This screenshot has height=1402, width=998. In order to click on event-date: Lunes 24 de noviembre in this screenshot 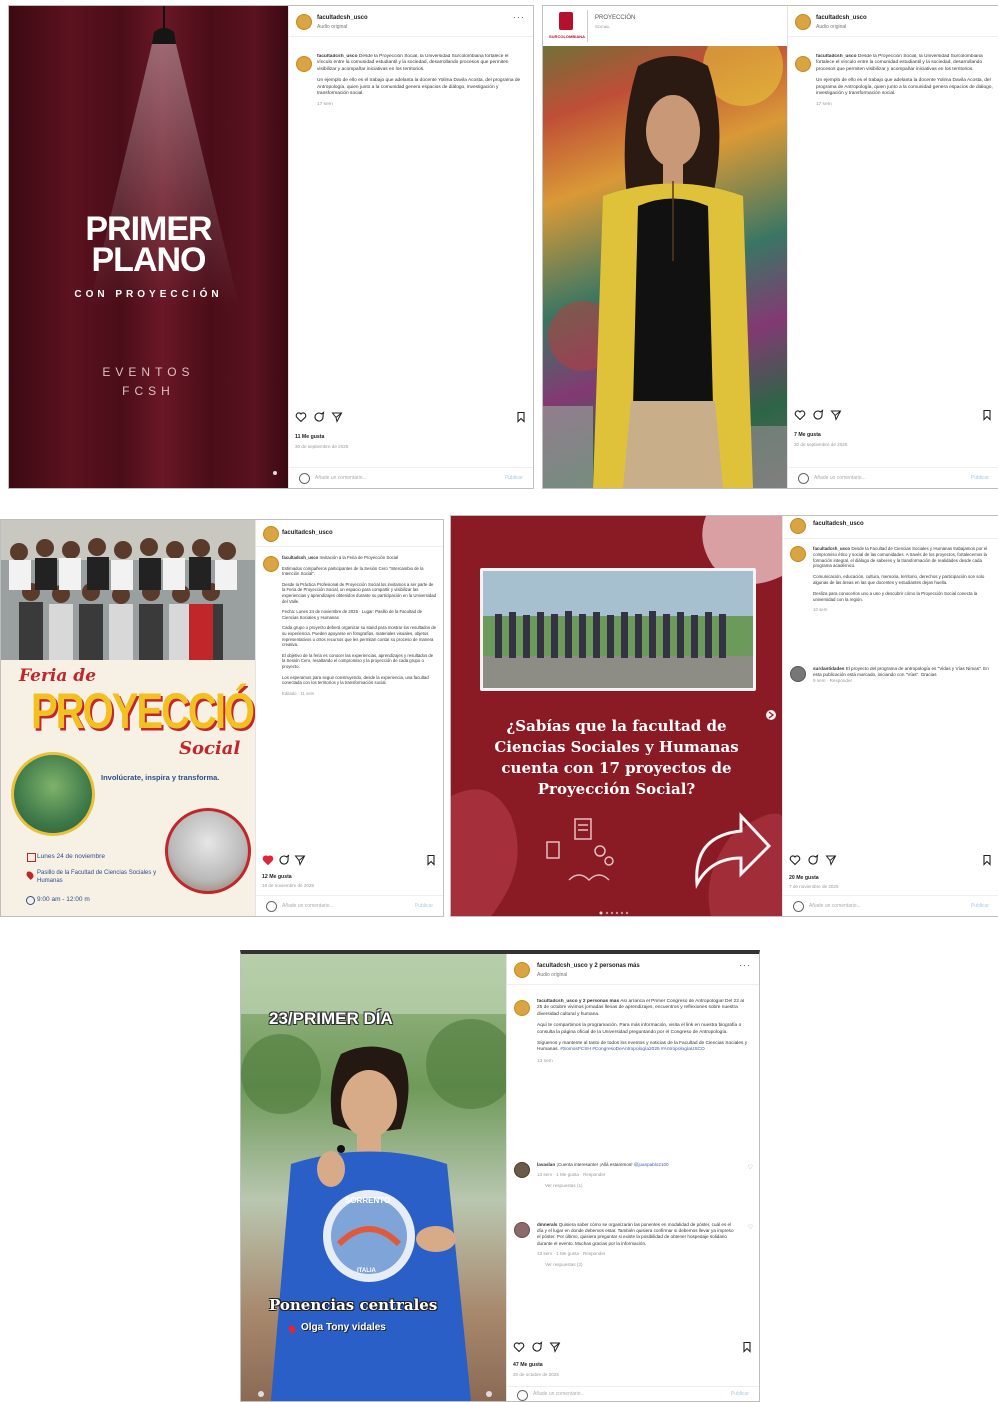, I will do `click(71, 856)`.